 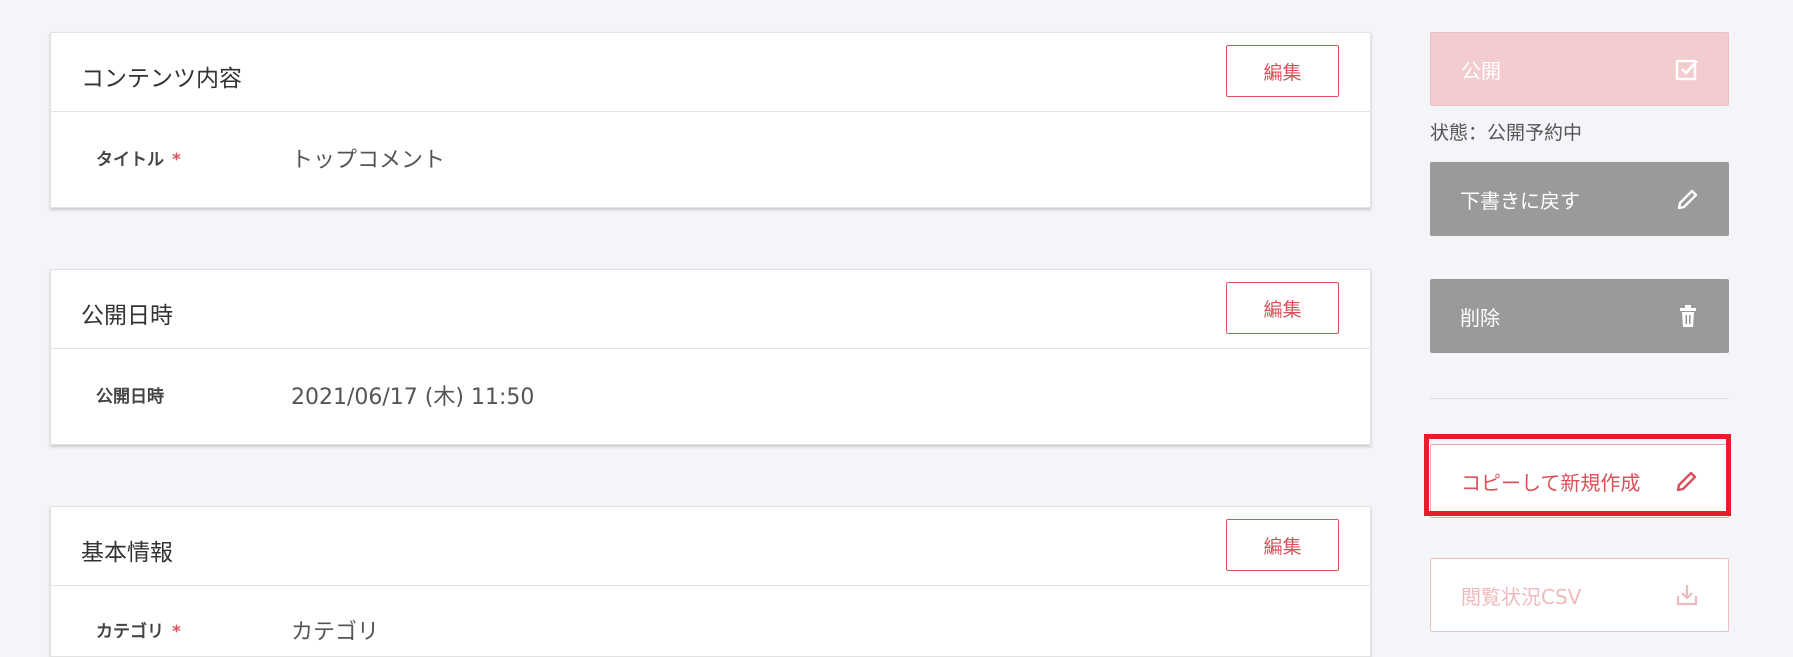 I want to click on view-status-csv-button: 閲覧状況CSV, so click(x=1579, y=595).